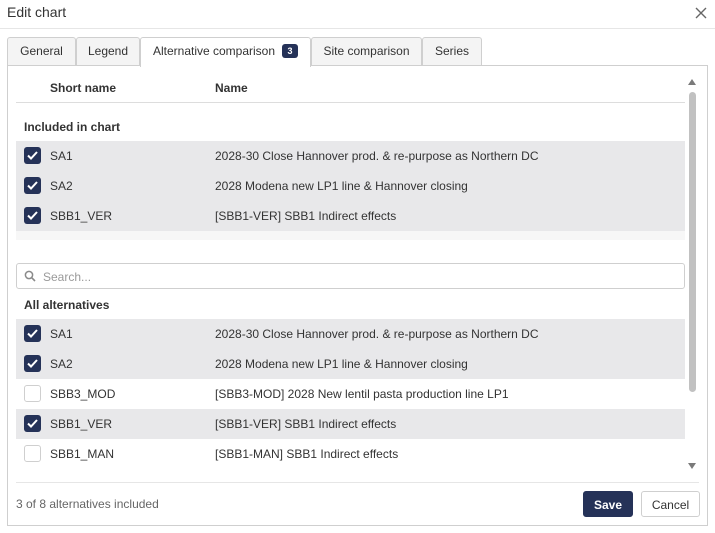 The width and height of the screenshot is (715, 533). What do you see at coordinates (350, 235) in the screenshot?
I see `section-separator` at bounding box center [350, 235].